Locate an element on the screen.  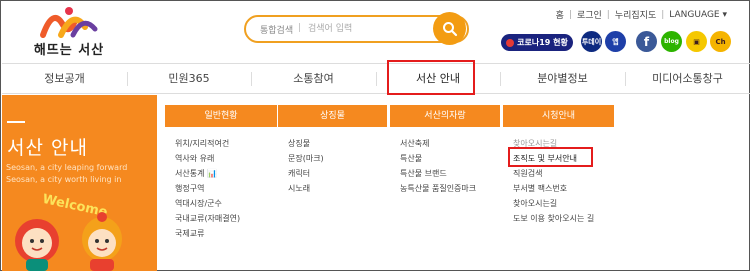
app-icon: 앱 is located at coordinates (615, 41).